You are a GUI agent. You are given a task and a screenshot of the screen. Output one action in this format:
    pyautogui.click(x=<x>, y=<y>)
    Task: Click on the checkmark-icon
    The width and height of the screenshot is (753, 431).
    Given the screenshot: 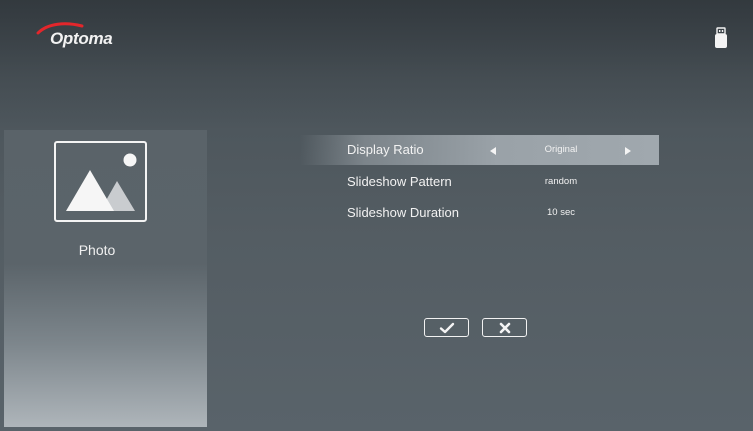 What is the action you would take?
    pyautogui.click(x=446, y=327)
    